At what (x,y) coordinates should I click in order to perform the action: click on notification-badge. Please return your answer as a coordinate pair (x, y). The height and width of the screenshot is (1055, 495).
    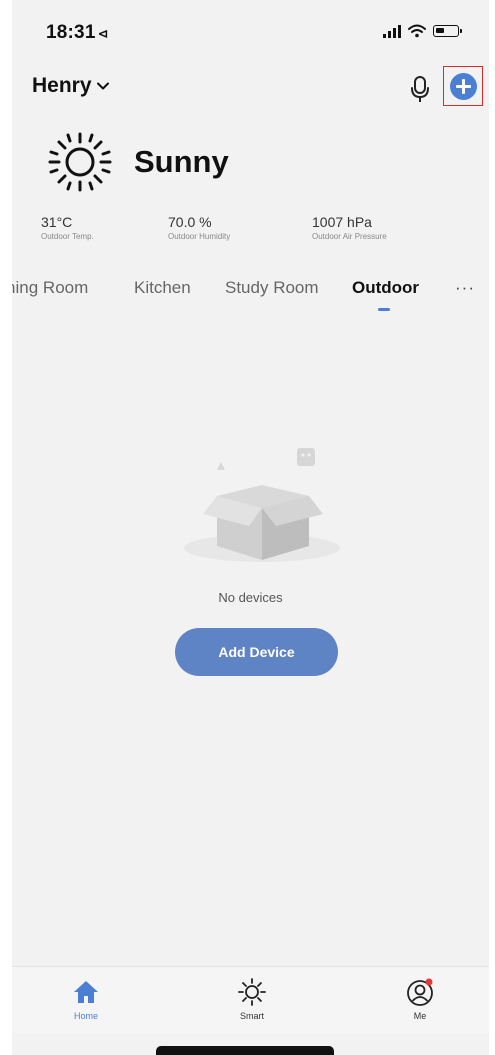
    Looking at the image, I should click on (429, 982).